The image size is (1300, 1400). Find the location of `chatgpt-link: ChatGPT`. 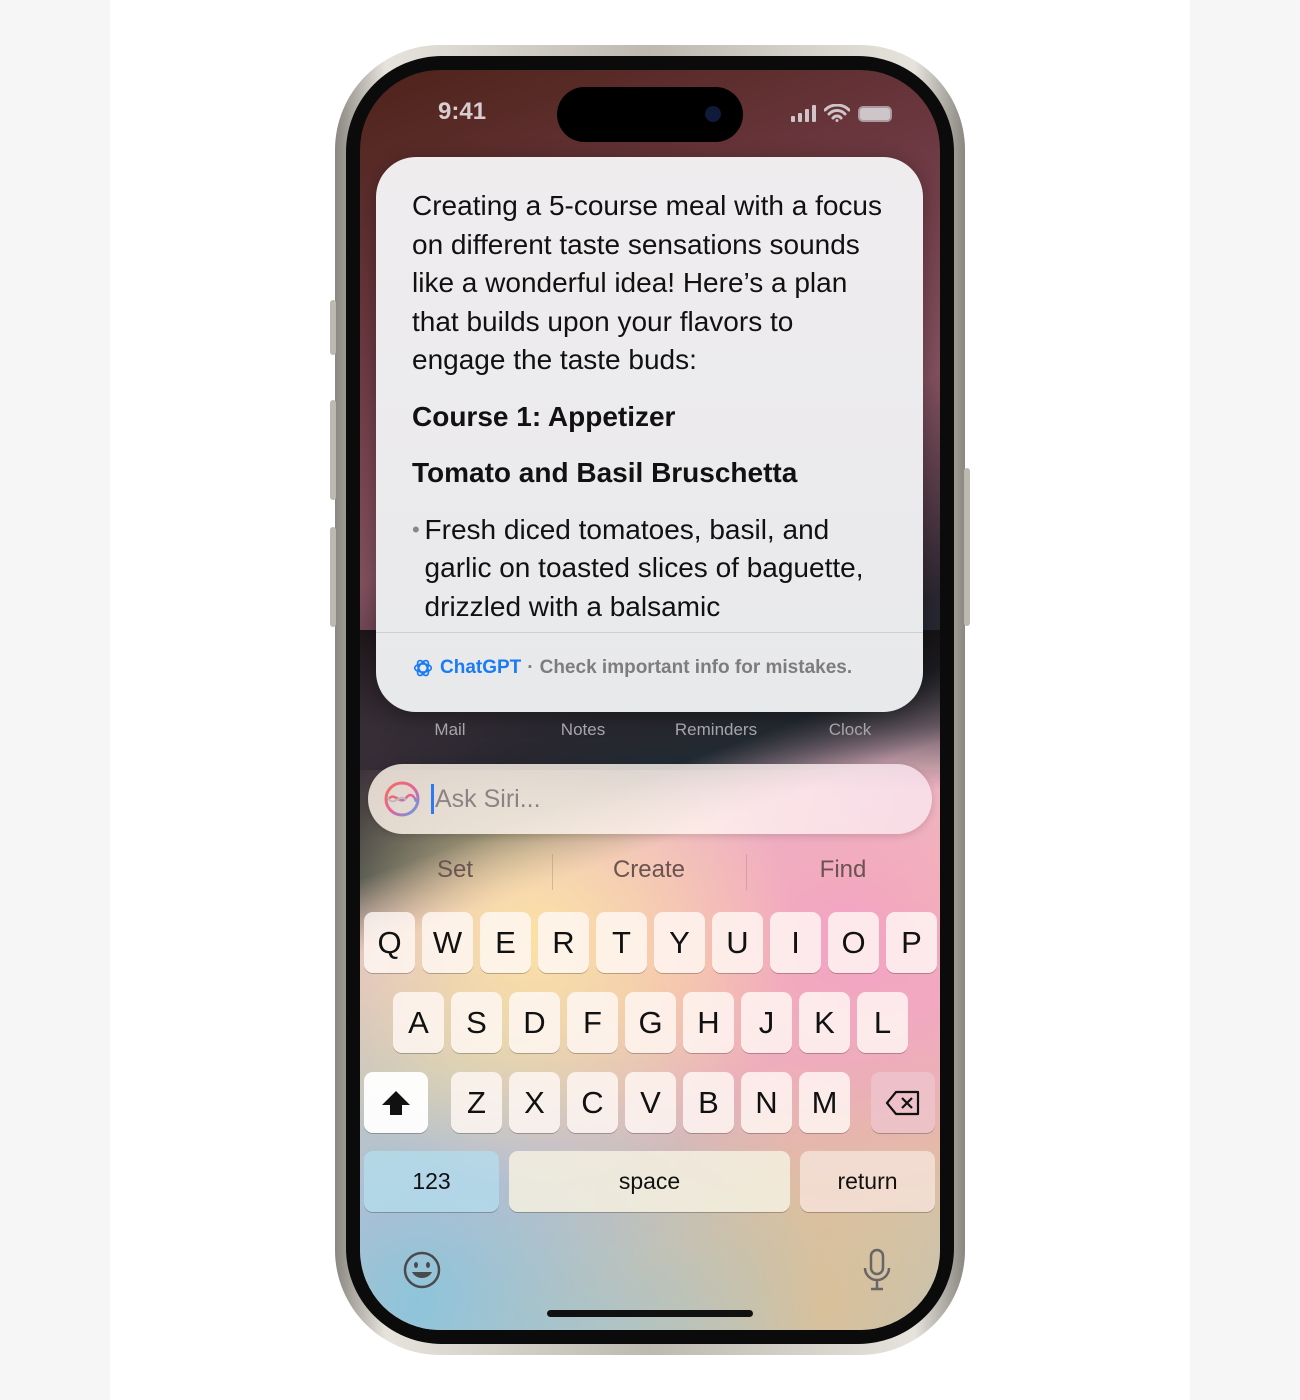

chatgpt-link: ChatGPT is located at coordinates (480, 668).